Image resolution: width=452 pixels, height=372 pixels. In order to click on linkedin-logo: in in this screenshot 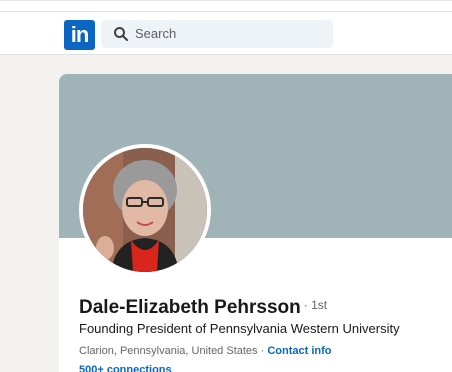, I will do `click(79, 35)`.